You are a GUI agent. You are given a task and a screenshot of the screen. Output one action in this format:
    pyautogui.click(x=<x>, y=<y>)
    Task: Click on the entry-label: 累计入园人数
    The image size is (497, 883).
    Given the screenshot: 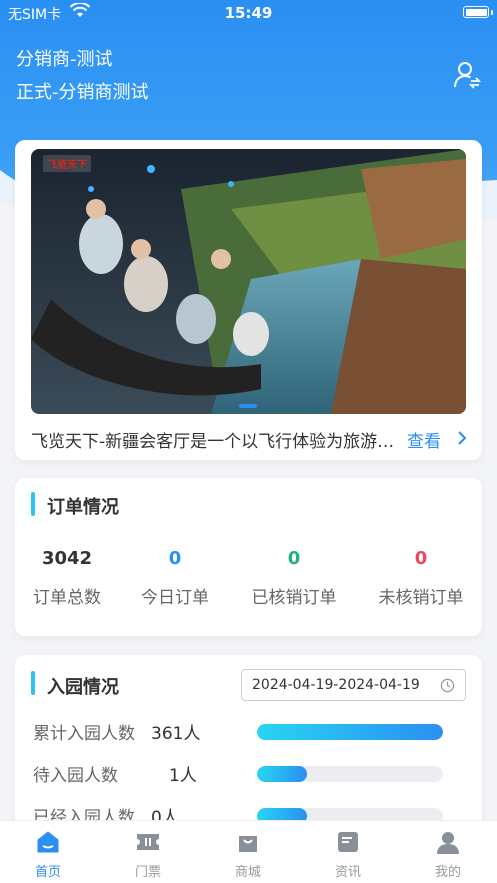 What is the action you would take?
    pyautogui.click(x=84, y=734)
    